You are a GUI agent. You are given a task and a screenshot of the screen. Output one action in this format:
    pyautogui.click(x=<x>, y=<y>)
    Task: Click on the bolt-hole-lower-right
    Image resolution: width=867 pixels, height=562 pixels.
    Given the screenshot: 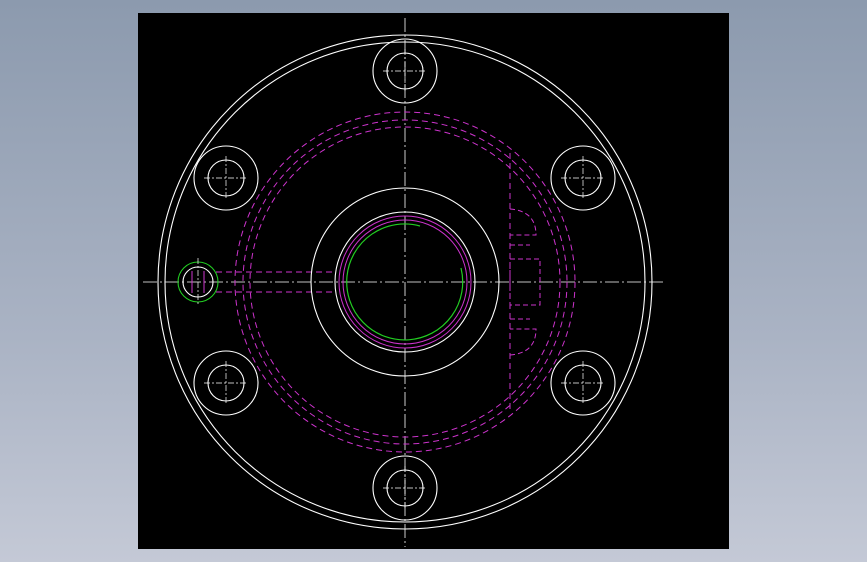 What is the action you would take?
    pyautogui.click(x=583, y=383)
    